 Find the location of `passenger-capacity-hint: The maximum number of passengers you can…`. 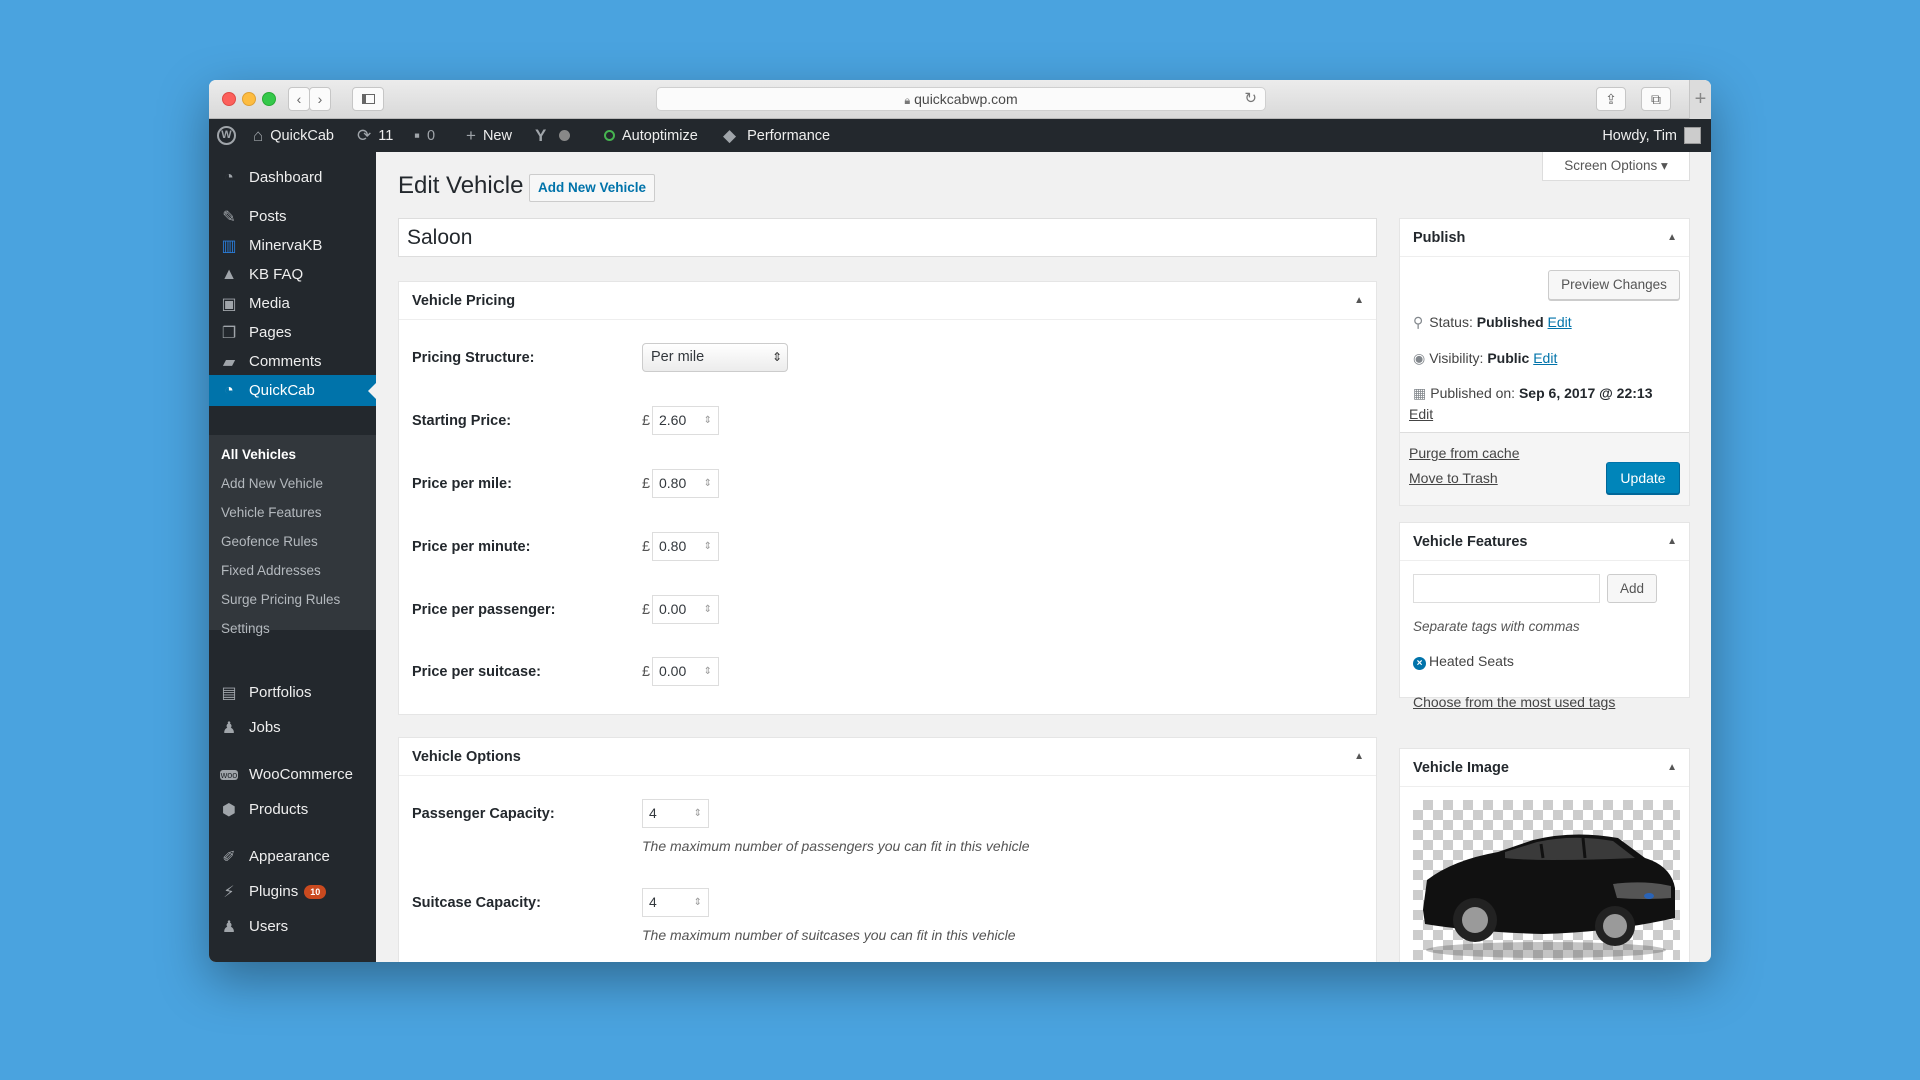

passenger-capacity-hint: The maximum number of passengers you can… is located at coordinates (836, 846).